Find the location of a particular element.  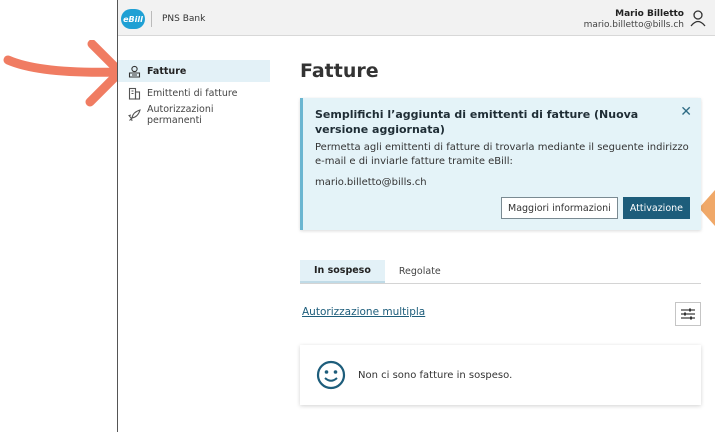

sidebar-item-label: Fatture is located at coordinates (167, 71).